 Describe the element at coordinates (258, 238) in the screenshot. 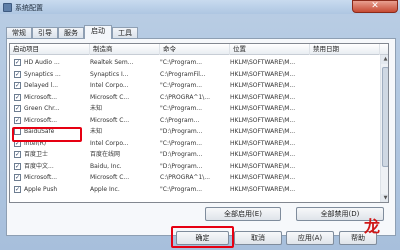

I see `cancel-button: 取消` at that location.